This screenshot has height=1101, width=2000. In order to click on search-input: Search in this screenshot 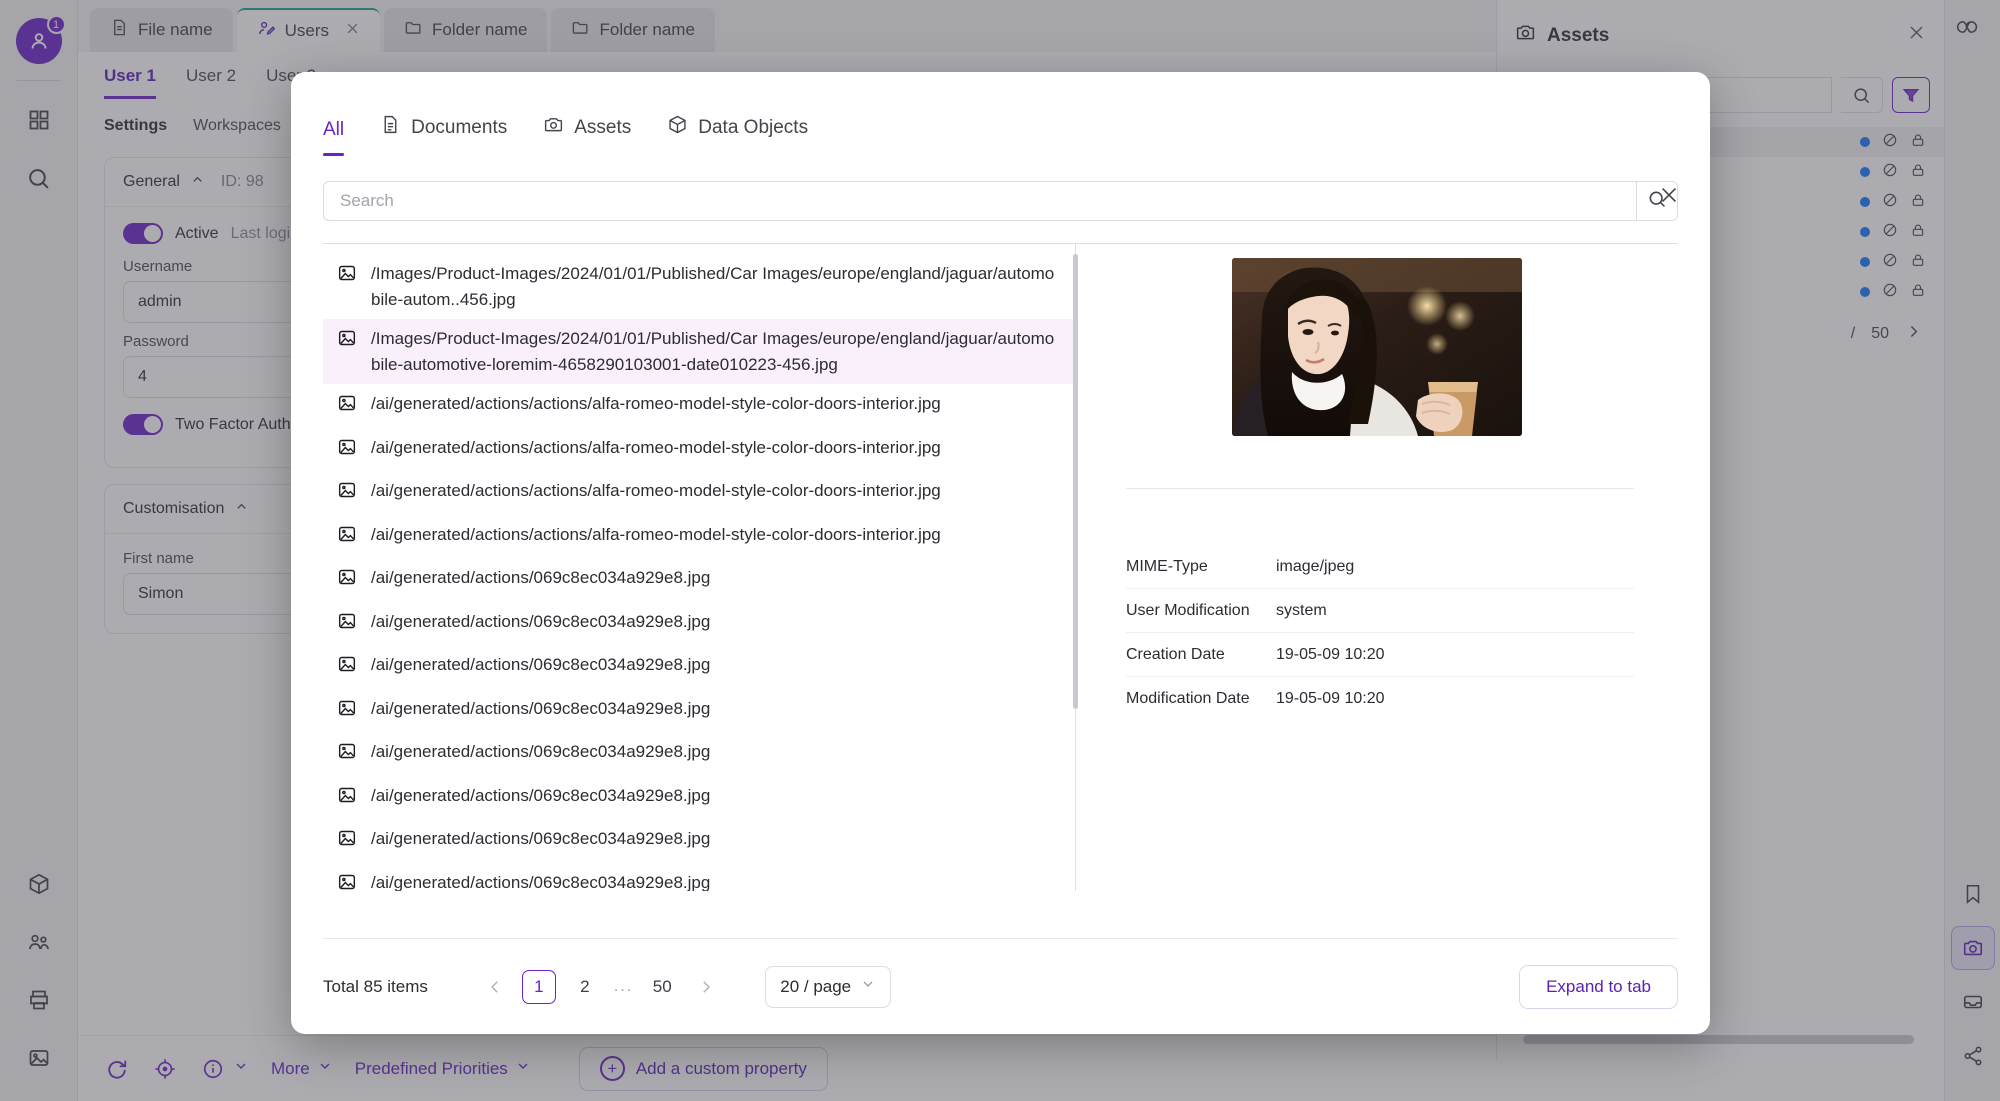, I will do `click(979, 201)`.